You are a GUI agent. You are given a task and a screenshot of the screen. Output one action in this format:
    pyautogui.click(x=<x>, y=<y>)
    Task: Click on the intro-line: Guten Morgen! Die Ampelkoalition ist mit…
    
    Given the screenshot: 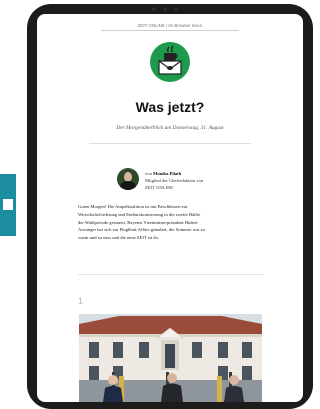 What is the action you would take?
    pyautogui.click(x=133, y=206)
    